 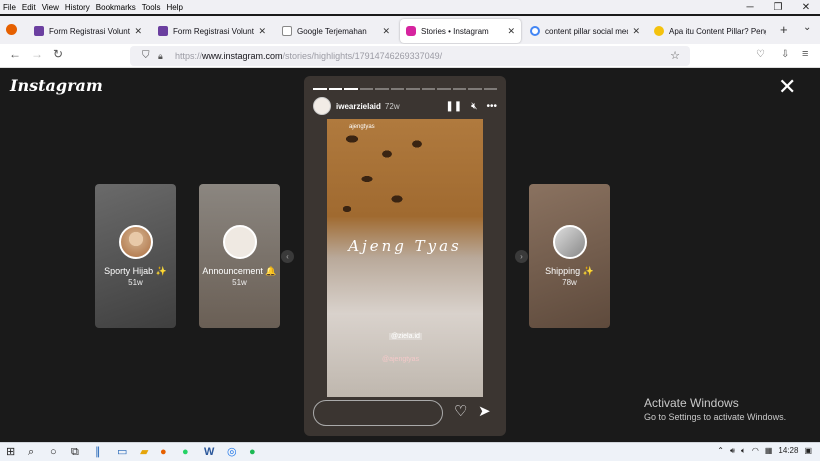 I want to click on folder-icon: ▭, so click(x=122, y=452).